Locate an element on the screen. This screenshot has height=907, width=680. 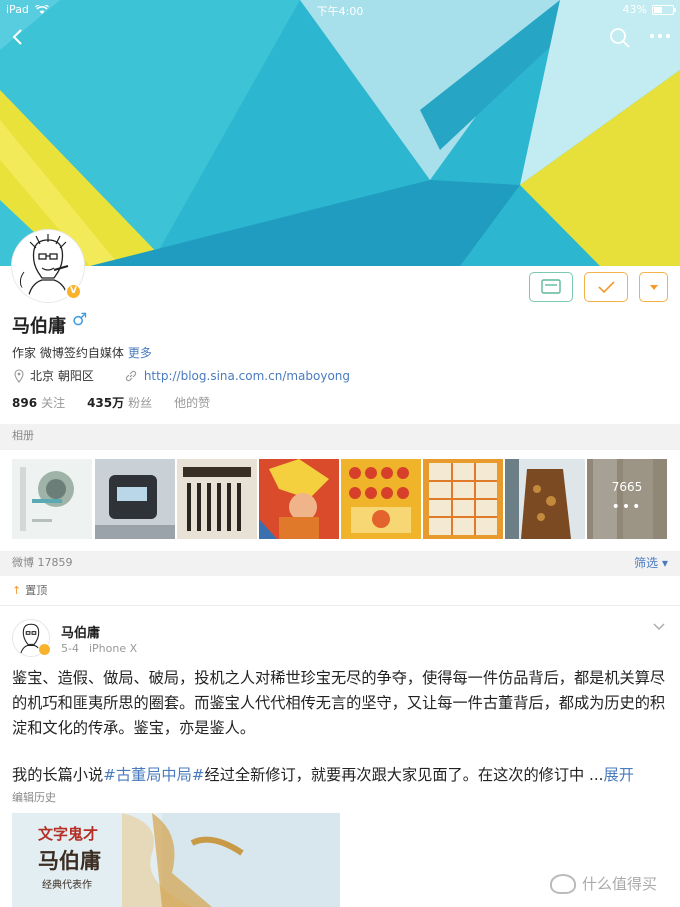
follow-count: 896 is located at coordinates (24, 403).